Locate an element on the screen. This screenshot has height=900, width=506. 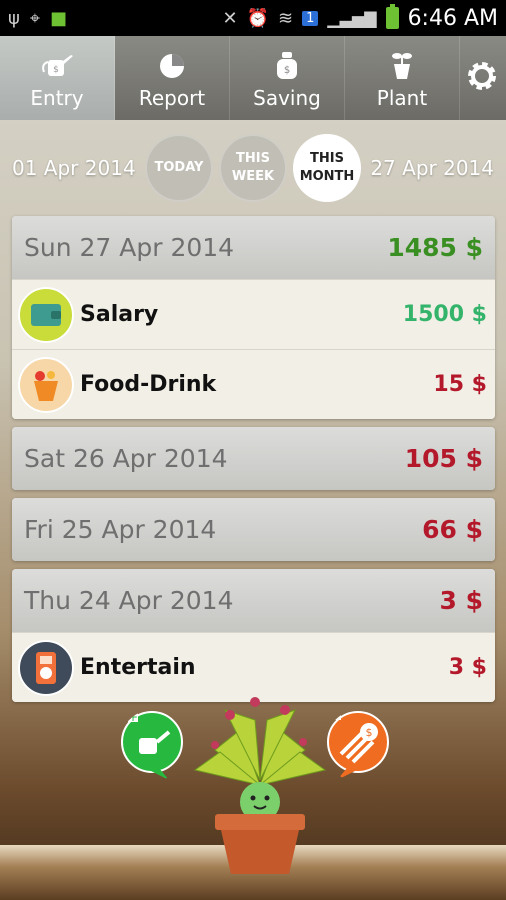
range-start-date: 01 Apr 2014 is located at coordinates (74, 168).